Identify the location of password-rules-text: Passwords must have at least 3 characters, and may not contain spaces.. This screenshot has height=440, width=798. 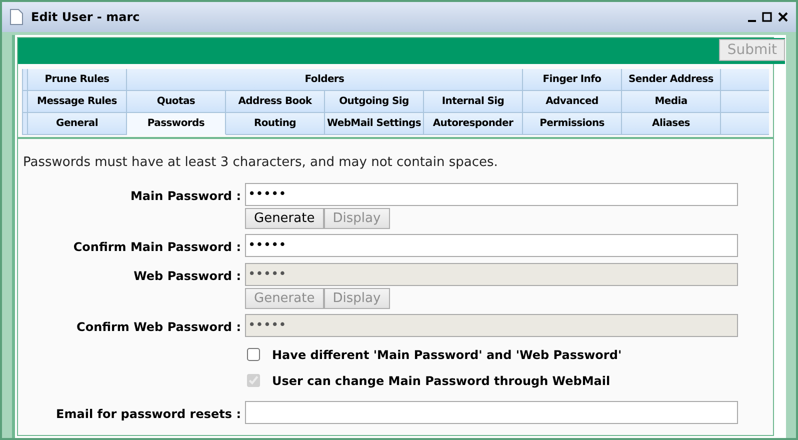
(261, 163).